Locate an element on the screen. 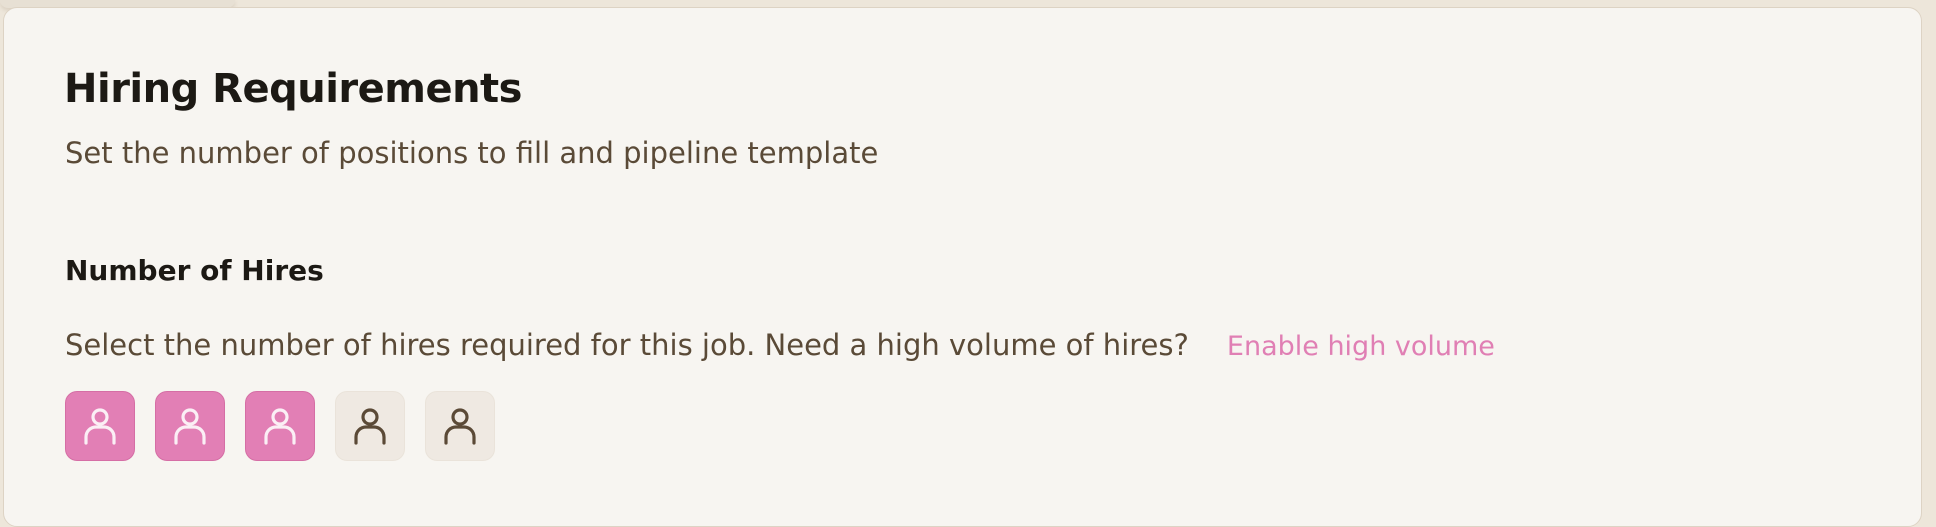  hires-selector is located at coordinates (280, 426).